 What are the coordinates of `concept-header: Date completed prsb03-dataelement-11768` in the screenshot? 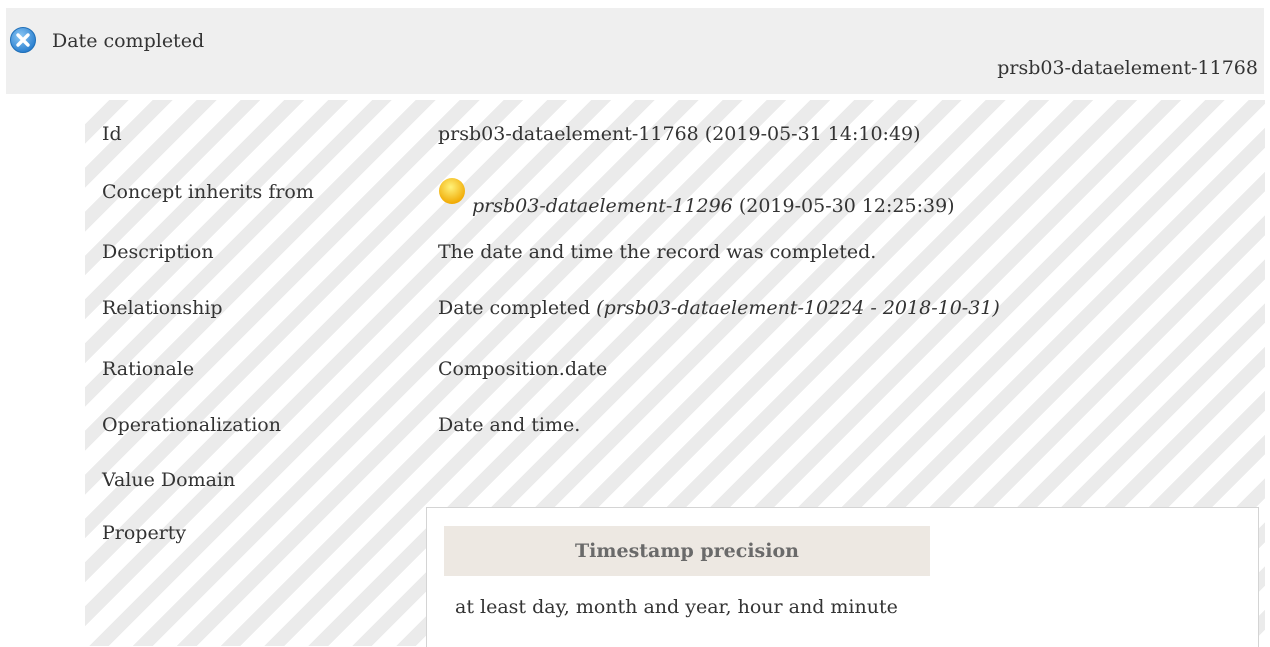 It's located at (635, 51).